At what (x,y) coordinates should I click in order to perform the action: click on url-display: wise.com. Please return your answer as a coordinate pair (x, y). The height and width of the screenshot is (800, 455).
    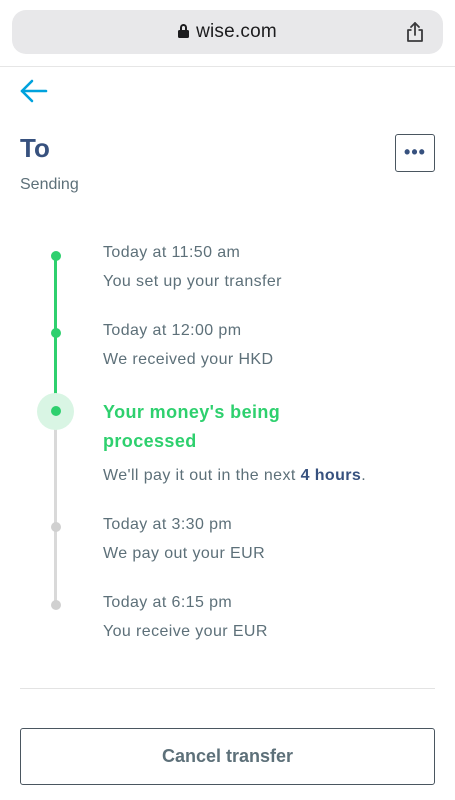
    Looking at the image, I should click on (227, 32).